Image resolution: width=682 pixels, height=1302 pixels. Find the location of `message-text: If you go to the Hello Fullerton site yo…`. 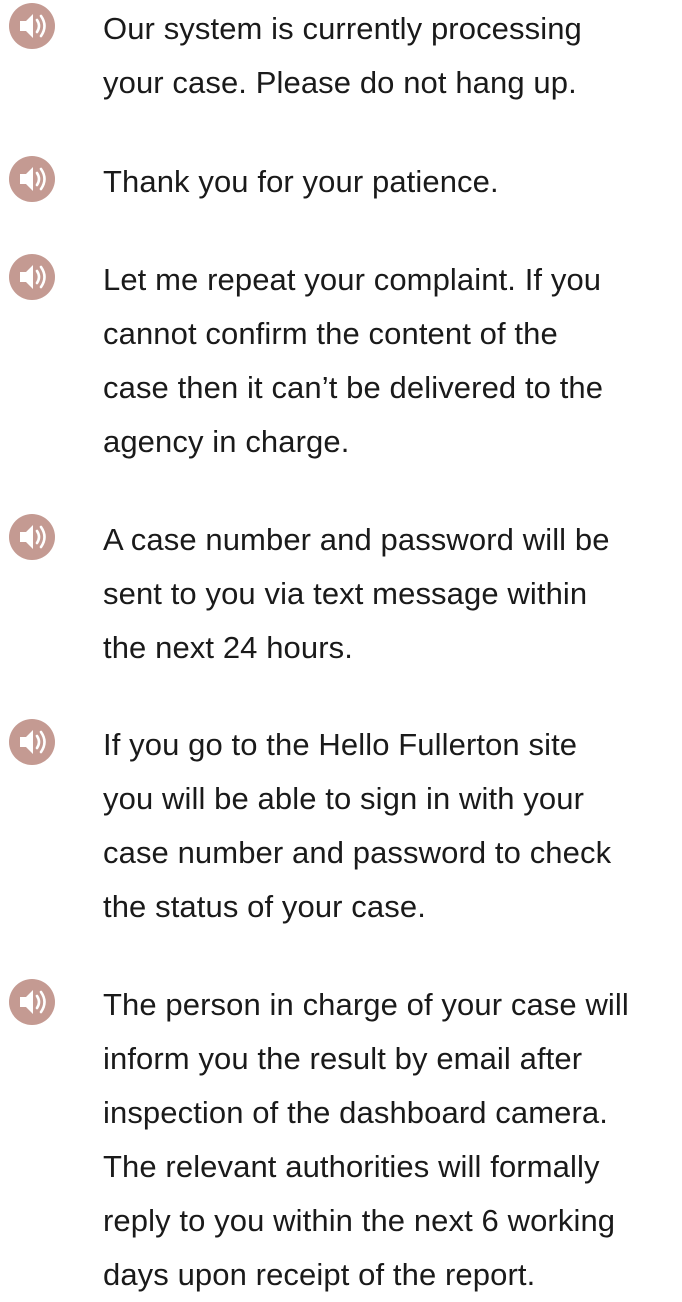

message-text: If you go to the Hello Fullerton site yo… is located at coordinates (357, 825).